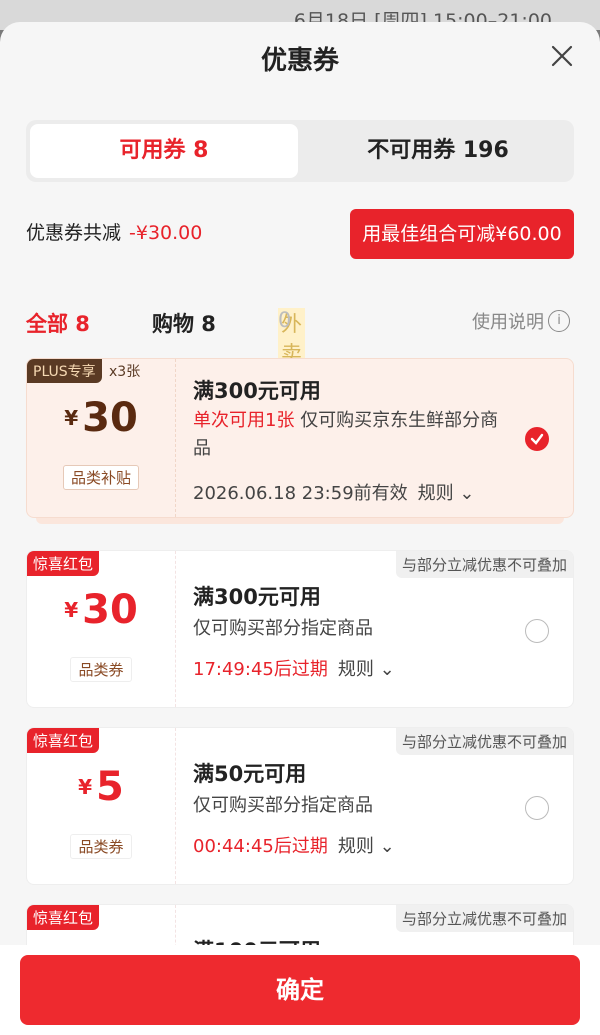 Image resolution: width=600 pixels, height=1035 pixels. I want to click on coupon-amount: 5, so click(110, 787).